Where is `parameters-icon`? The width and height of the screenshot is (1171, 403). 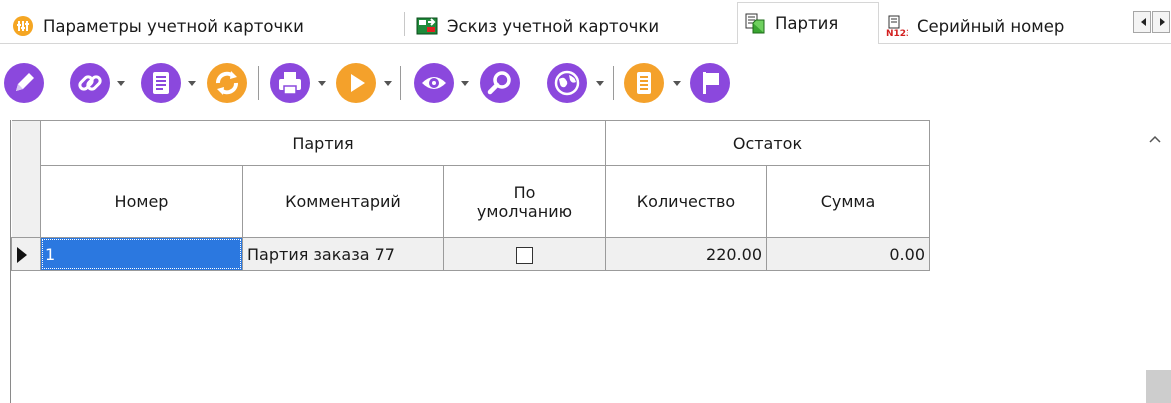 parameters-icon is located at coordinates (23, 26).